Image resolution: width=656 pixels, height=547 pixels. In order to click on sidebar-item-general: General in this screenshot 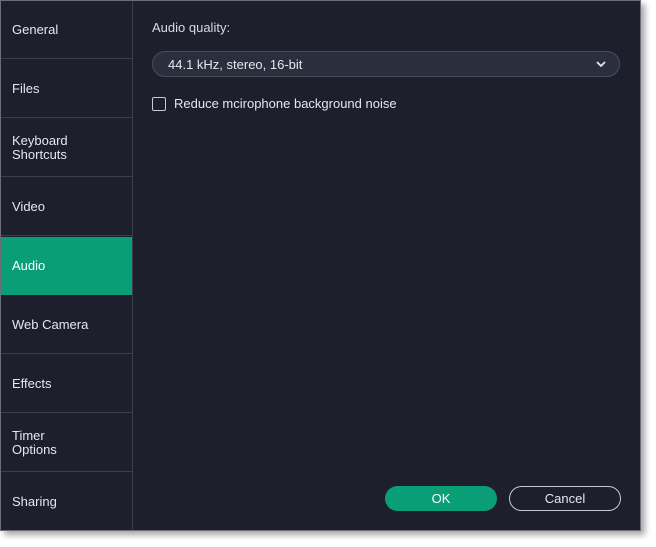, I will do `click(66, 30)`.